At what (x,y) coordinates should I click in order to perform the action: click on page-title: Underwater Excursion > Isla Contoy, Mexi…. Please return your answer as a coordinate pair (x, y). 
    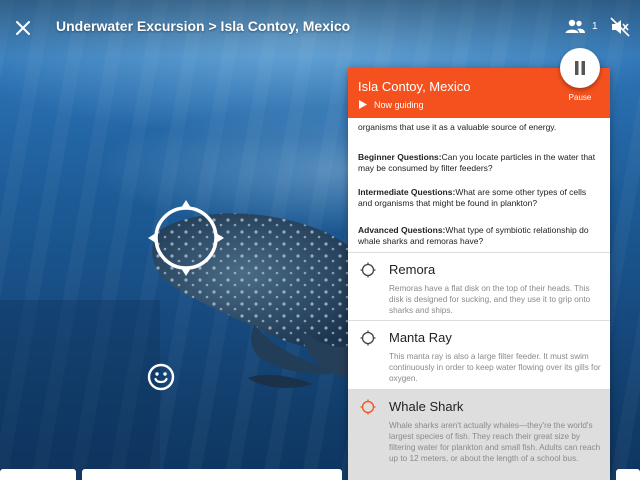
    Looking at the image, I should click on (203, 26).